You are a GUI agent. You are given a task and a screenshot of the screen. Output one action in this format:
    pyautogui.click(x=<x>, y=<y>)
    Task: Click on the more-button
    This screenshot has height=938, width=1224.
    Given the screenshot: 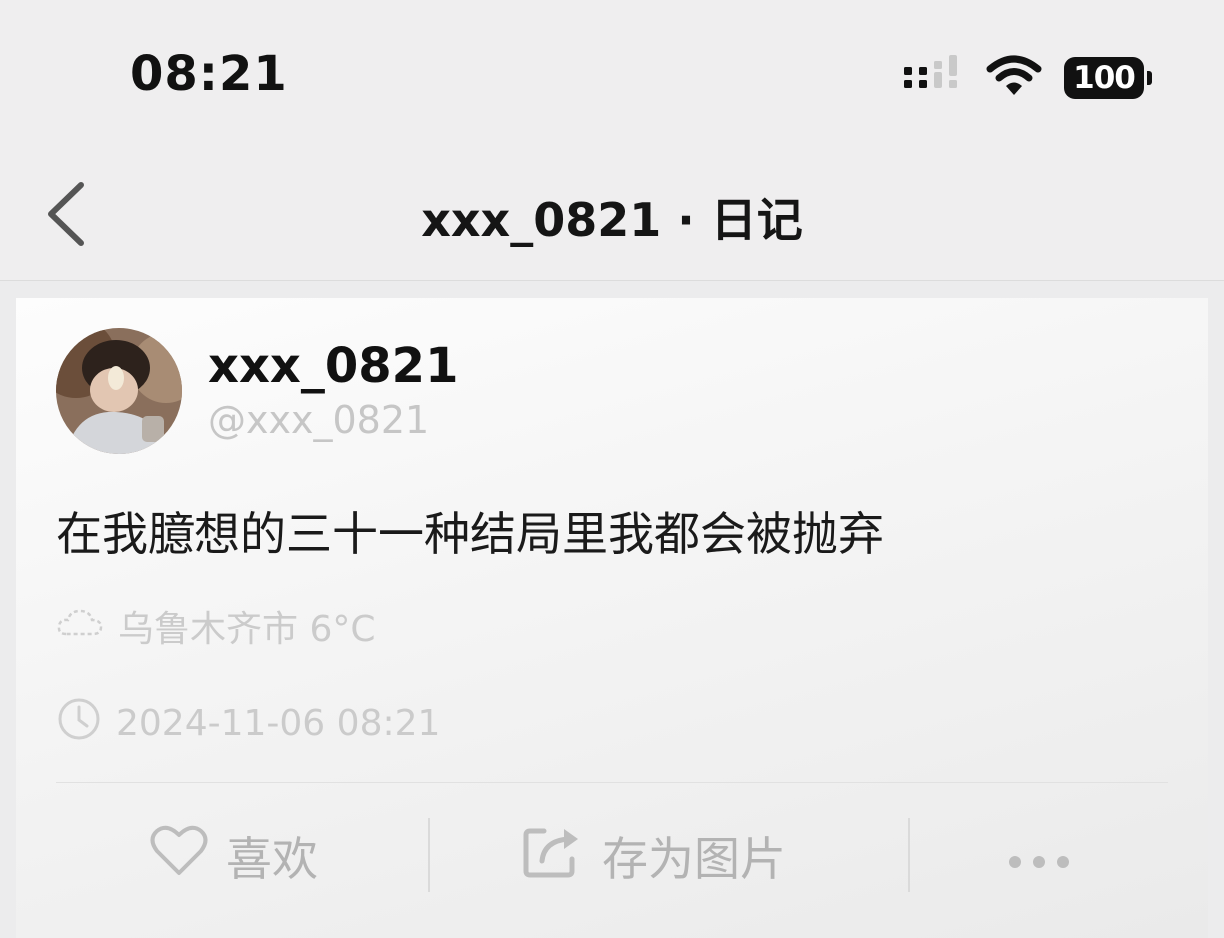 What is the action you would take?
    pyautogui.click(x=1039, y=856)
    